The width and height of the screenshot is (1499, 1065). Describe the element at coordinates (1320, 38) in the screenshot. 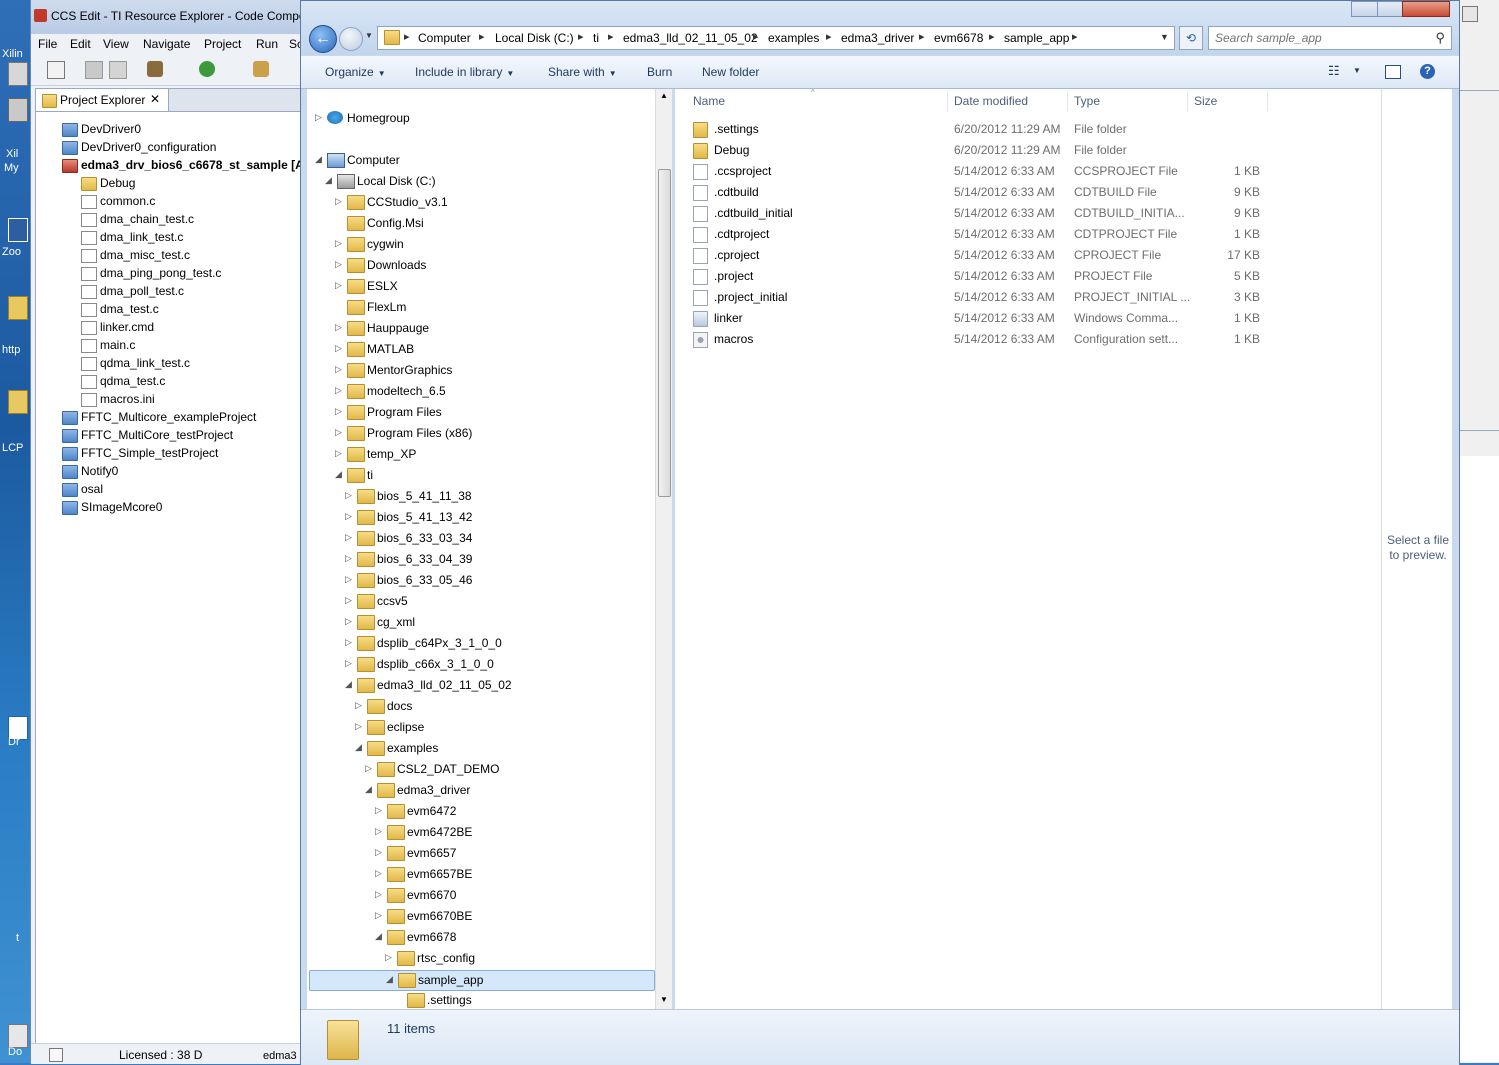

I see `search-input` at that location.